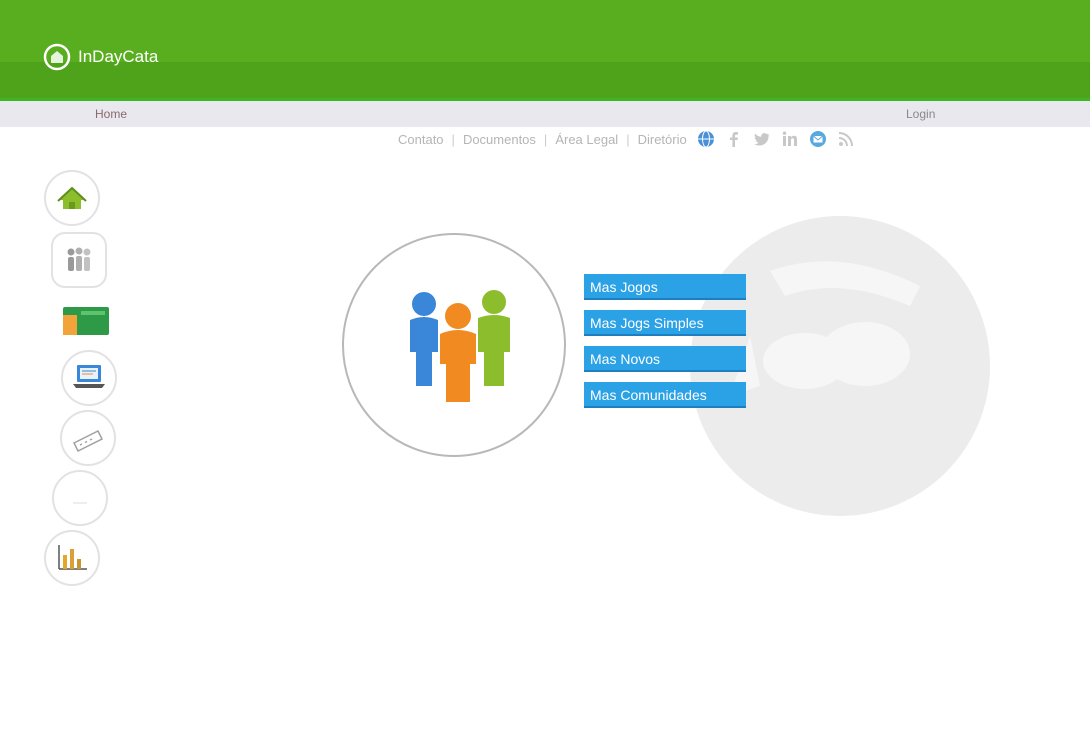 This screenshot has height=729, width=1090. Describe the element at coordinates (790, 139) in the screenshot. I see `linkedin-icon` at that location.